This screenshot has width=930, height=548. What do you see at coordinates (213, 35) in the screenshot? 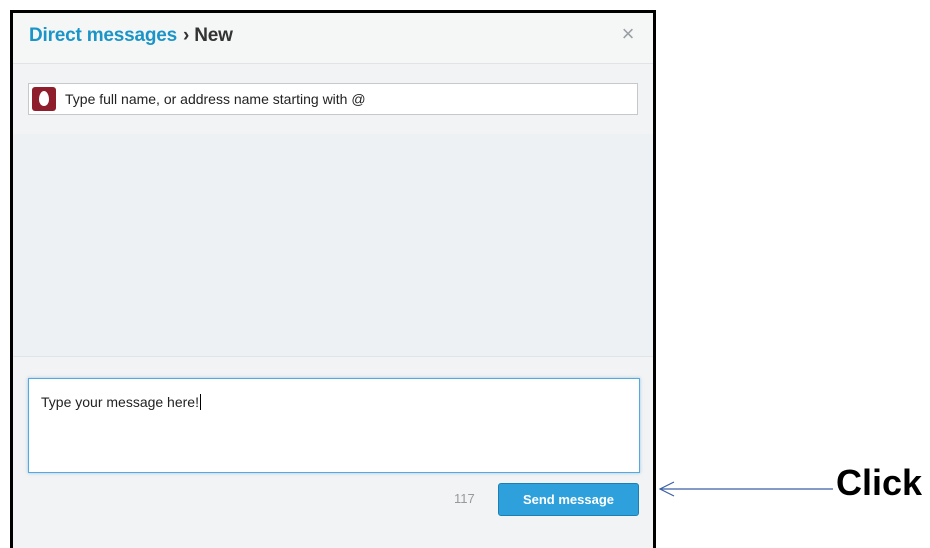
I see `breadcrumb-current-page: New` at bounding box center [213, 35].